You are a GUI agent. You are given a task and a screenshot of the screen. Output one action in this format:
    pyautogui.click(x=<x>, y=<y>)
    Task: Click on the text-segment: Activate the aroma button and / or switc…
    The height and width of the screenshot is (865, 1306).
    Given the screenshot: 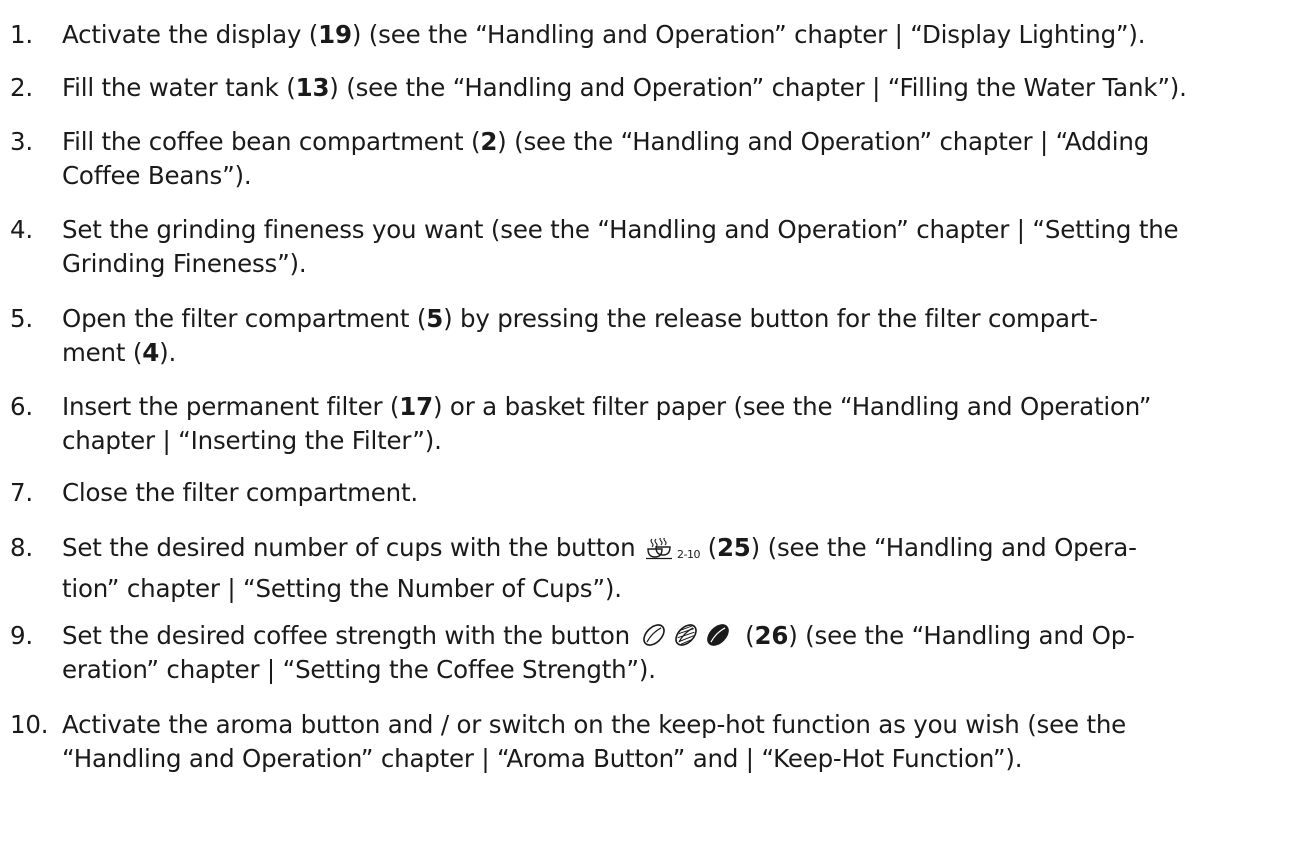 What is the action you would take?
    pyautogui.click(x=594, y=724)
    